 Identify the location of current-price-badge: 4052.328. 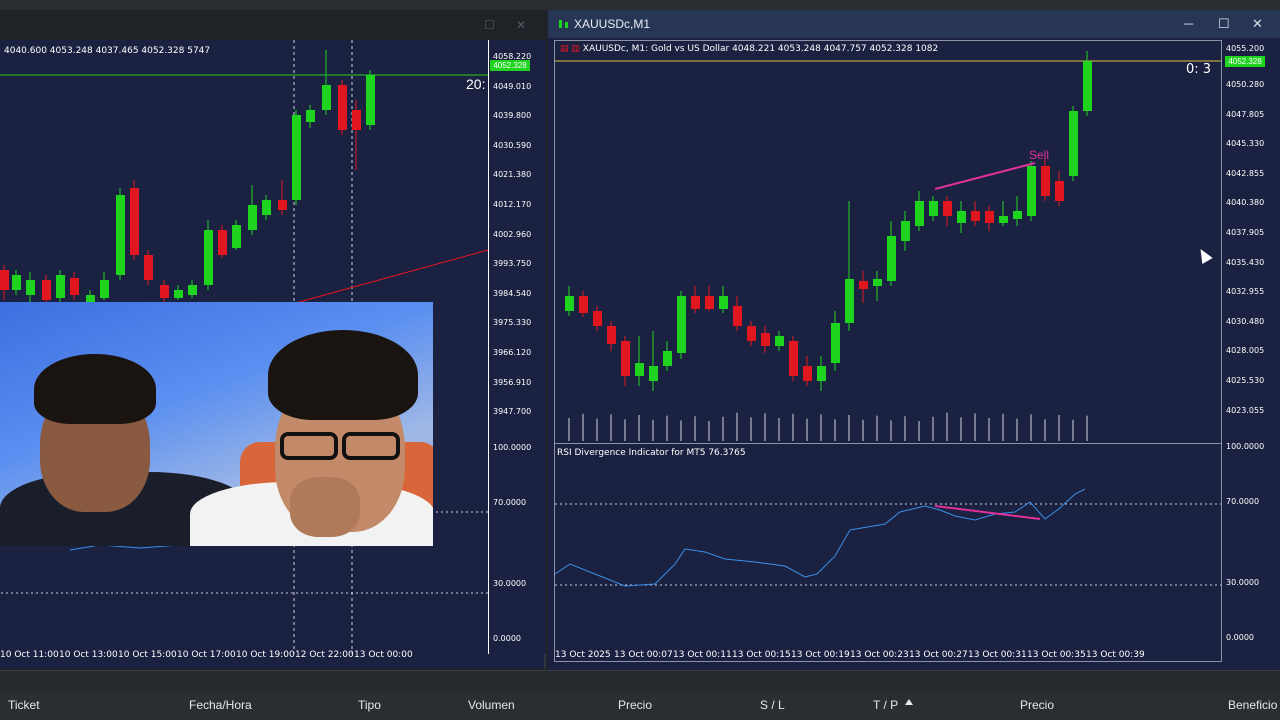
(1245, 61).